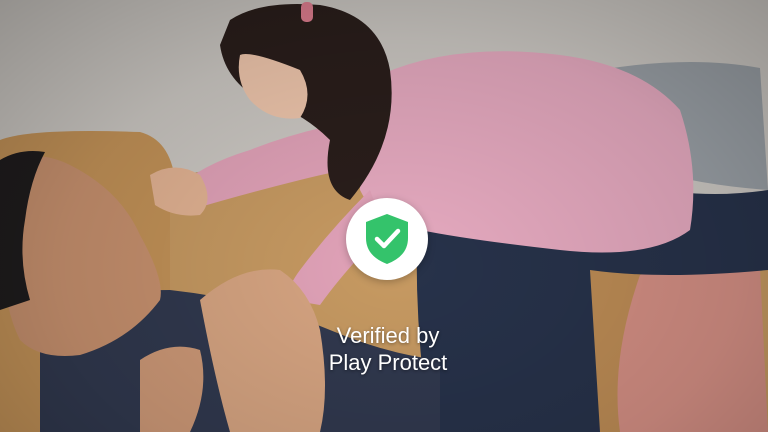 This screenshot has width=768, height=432. I want to click on caption-line-2: Play Protect, so click(388, 362).